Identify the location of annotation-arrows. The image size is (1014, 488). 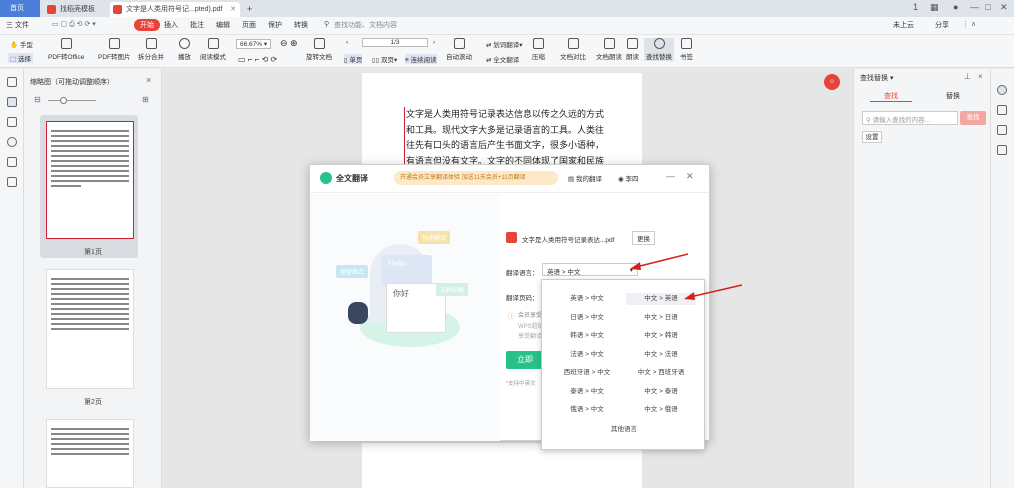
(686, 276).